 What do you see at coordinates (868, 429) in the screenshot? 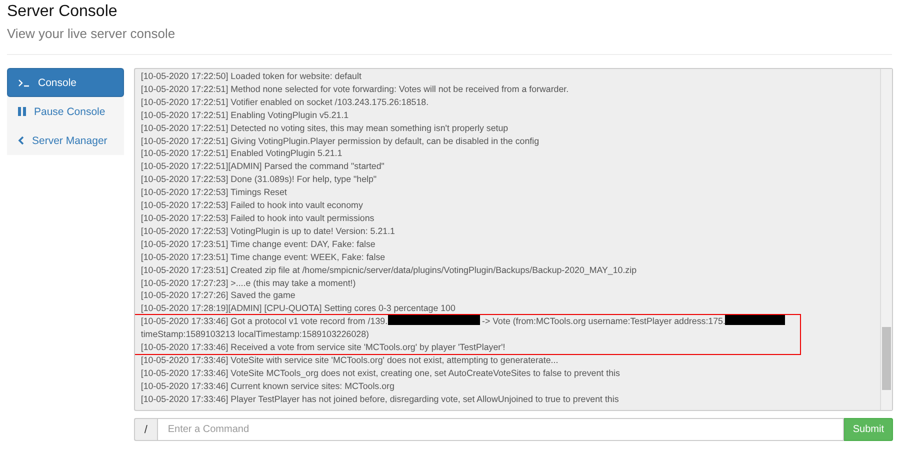
I see `submit-button: Submit` at bounding box center [868, 429].